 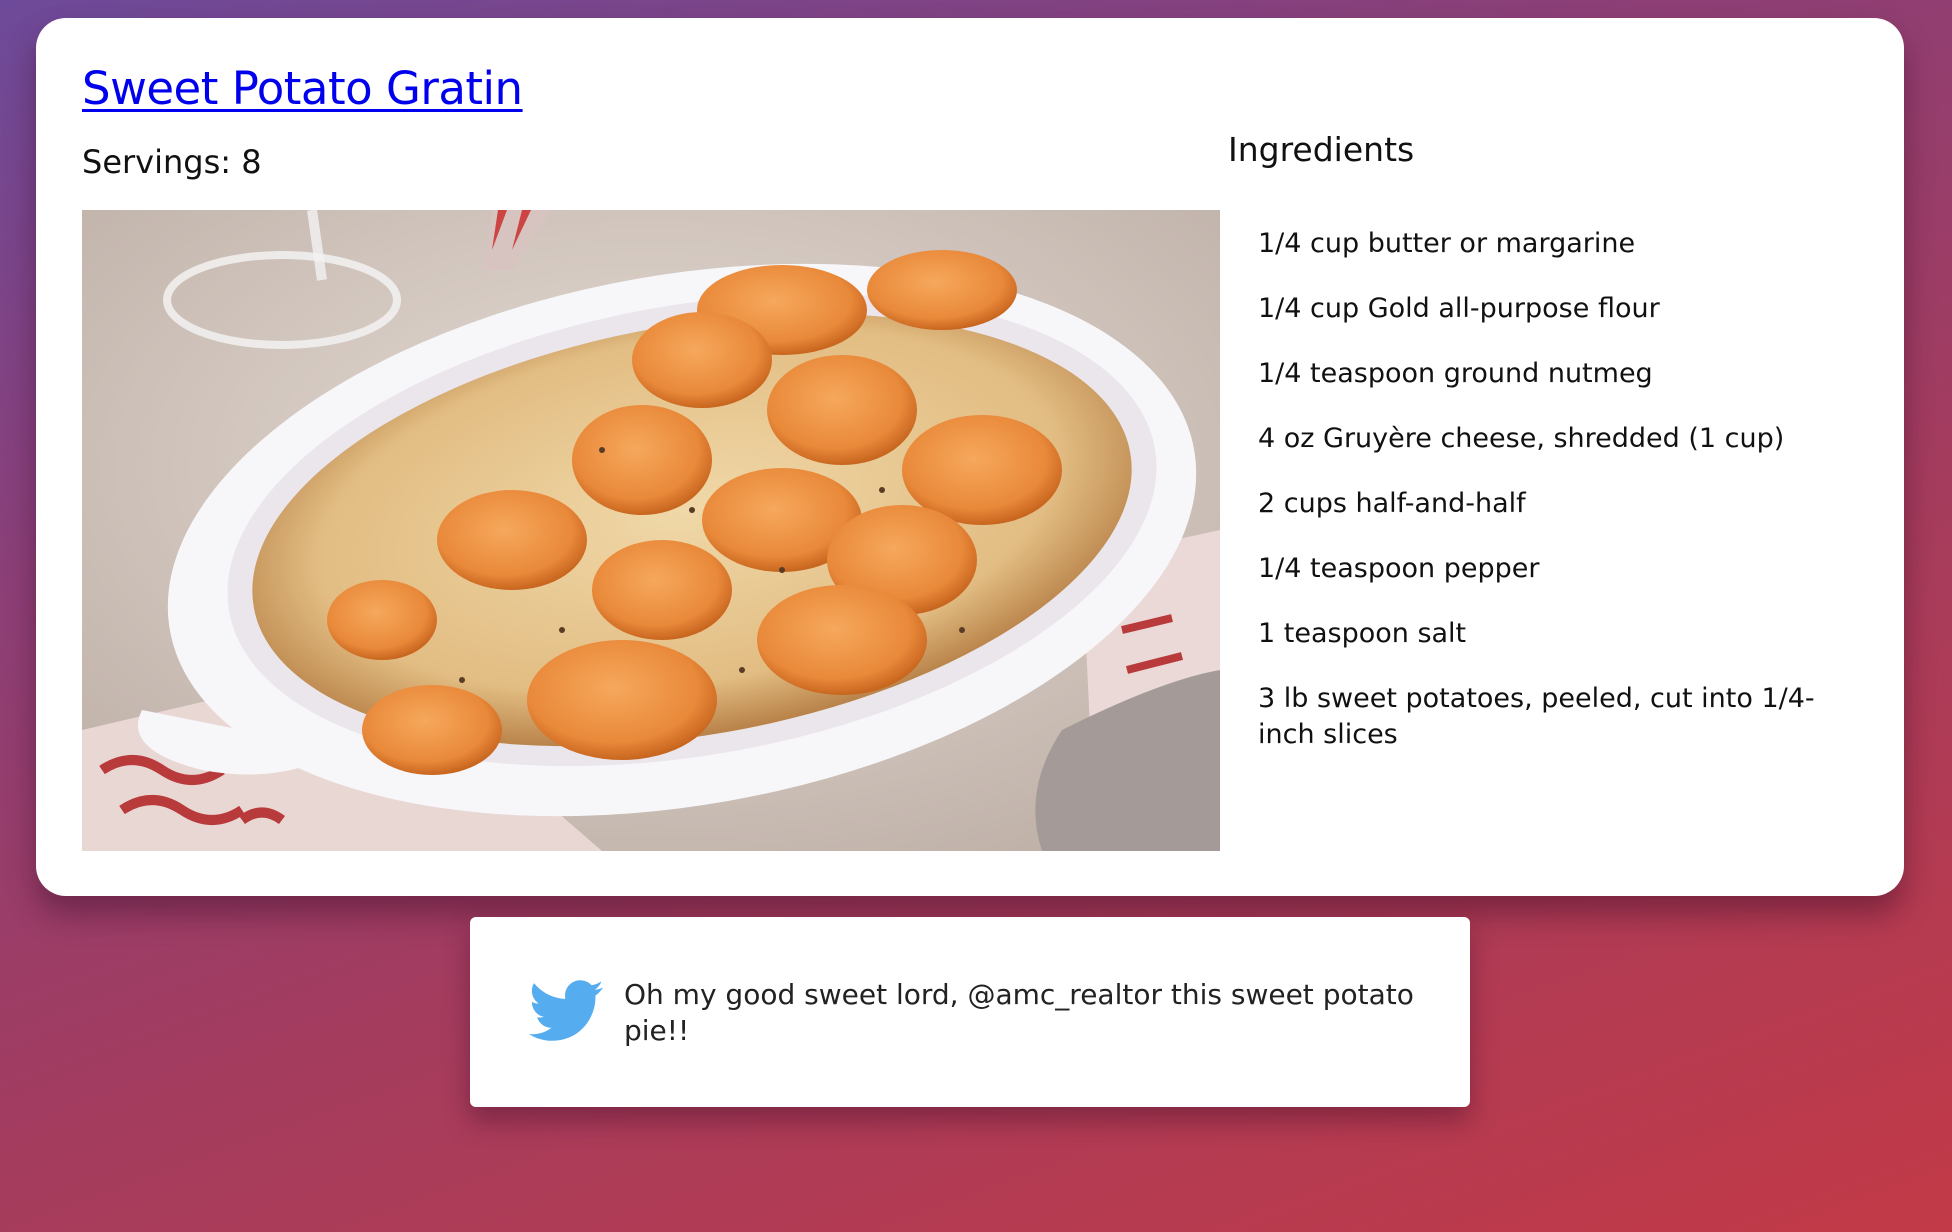 What do you see at coordinates (1399, 568) in the screenshot?
I see `ingredient-item: 1/4 teaspoon pepper` at bounding box center [1399, 568].